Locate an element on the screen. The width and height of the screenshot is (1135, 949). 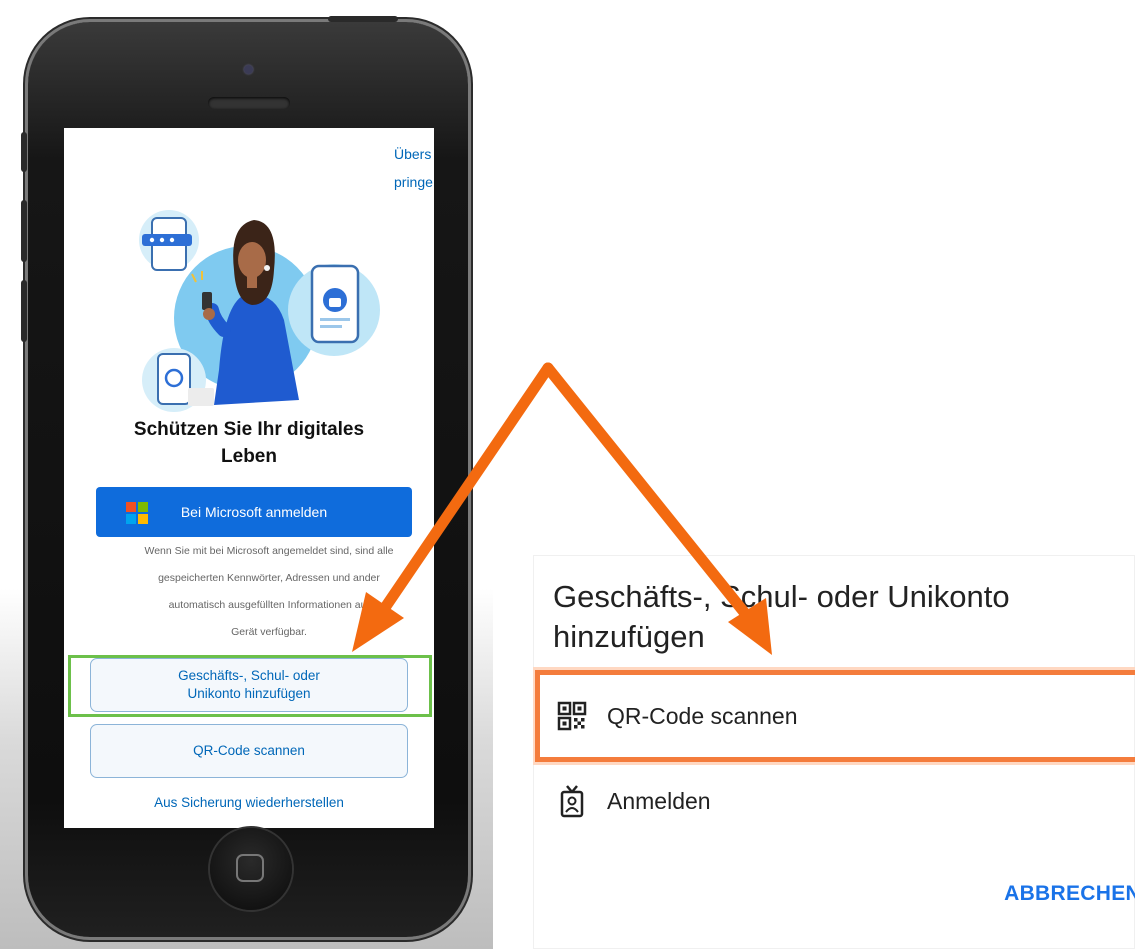
cancel-button: ABBRECHEN is located at coordinates (1069, 894).